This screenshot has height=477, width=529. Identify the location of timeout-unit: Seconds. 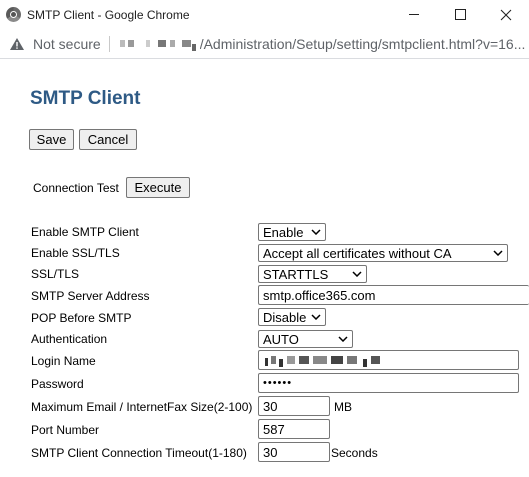
(354, 453).